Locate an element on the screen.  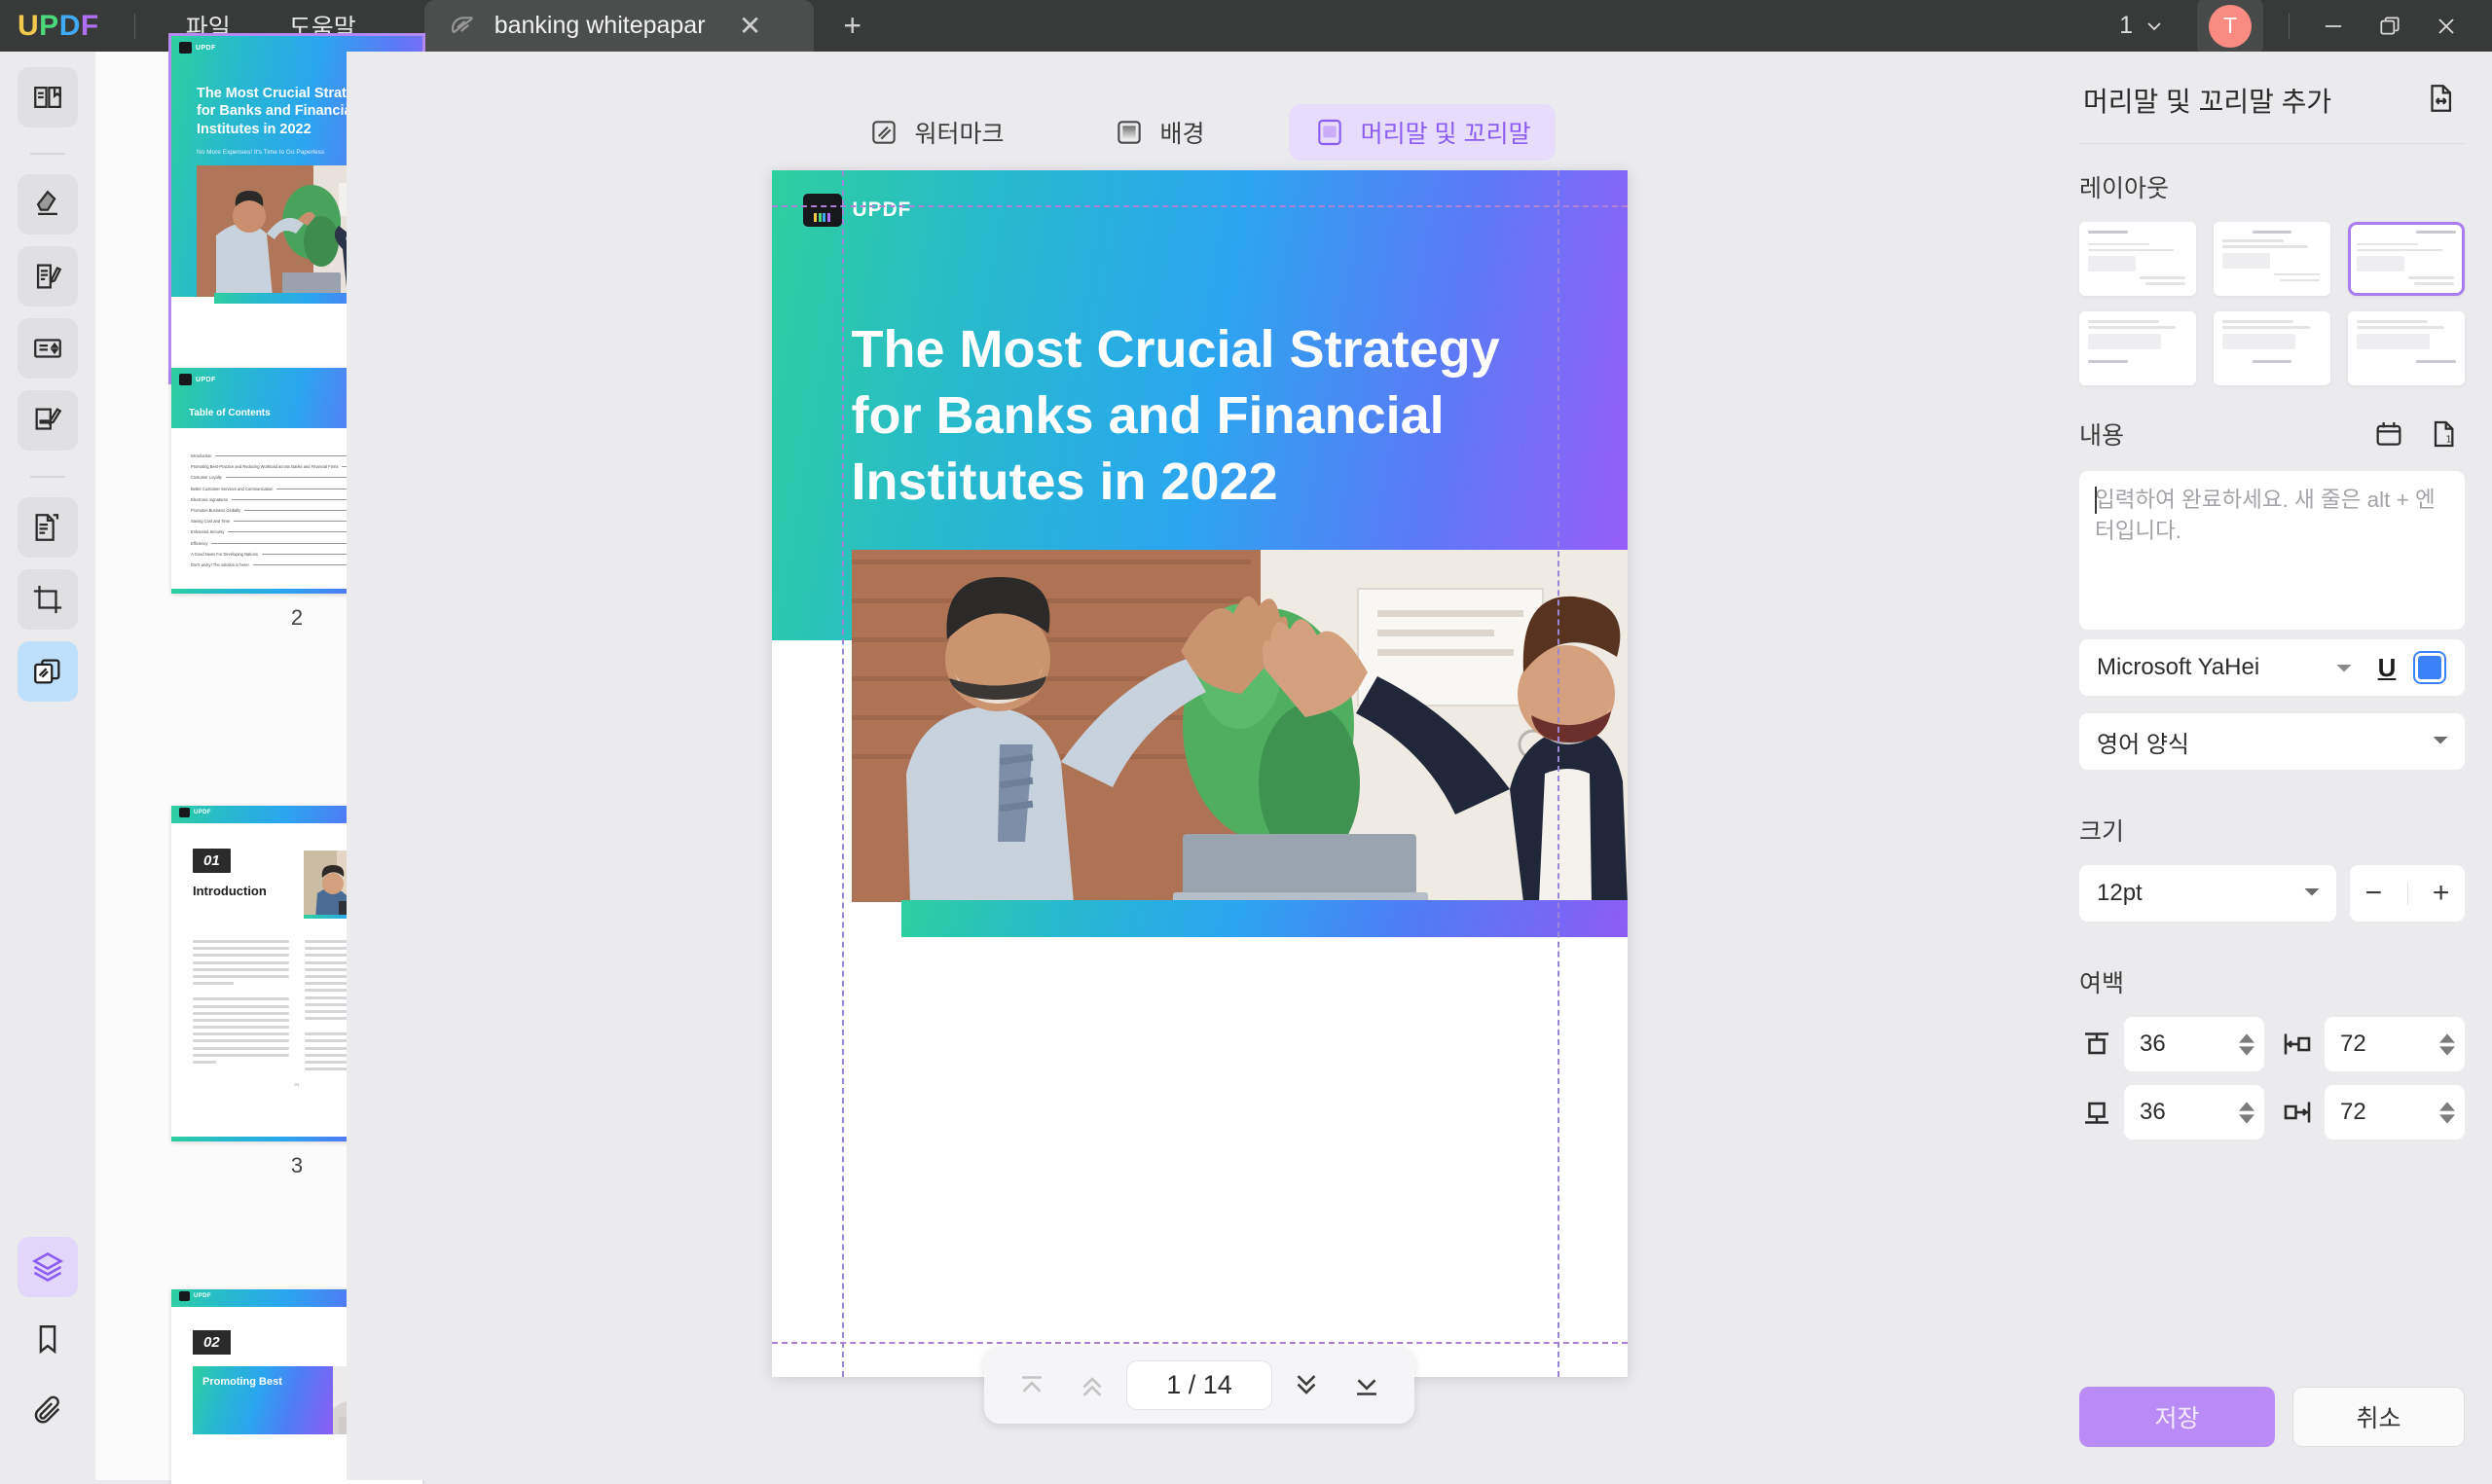
font-dropdown-button is located at coordinates (2344, 668).